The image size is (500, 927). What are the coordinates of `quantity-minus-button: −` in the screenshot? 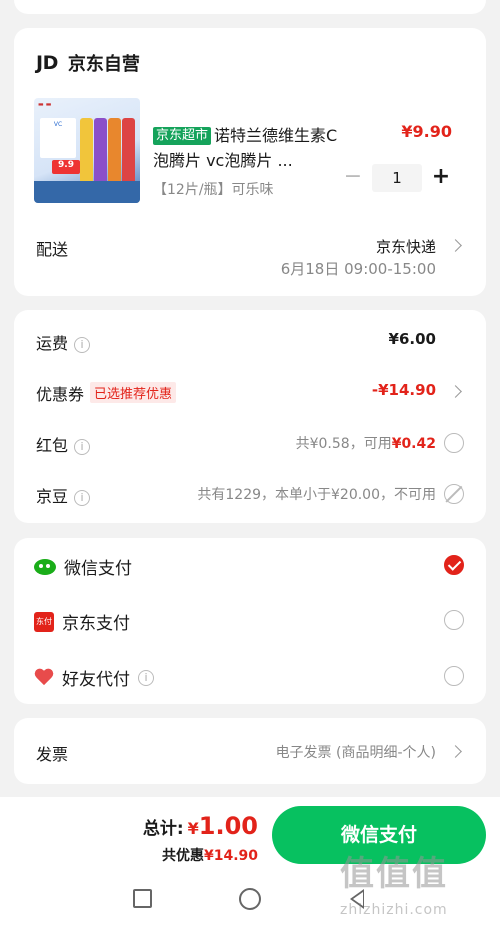 It's located at (353, 178).